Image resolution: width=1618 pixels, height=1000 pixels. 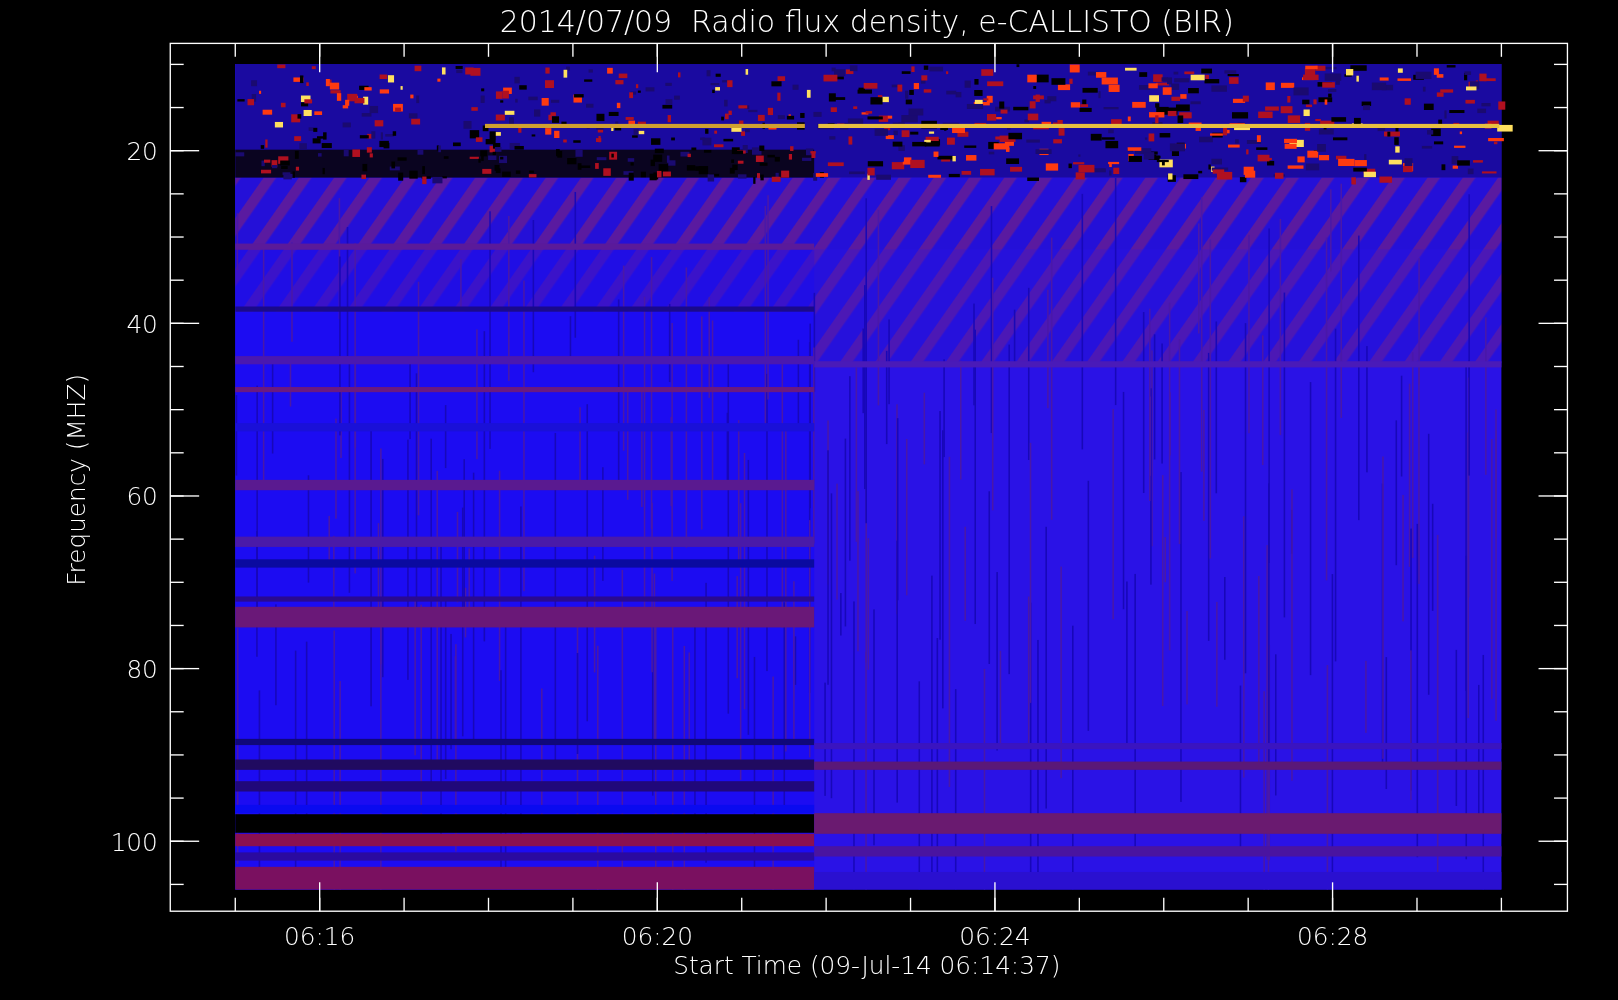 I want to click on y-tick-label: 20, so click(x=142, y=151).